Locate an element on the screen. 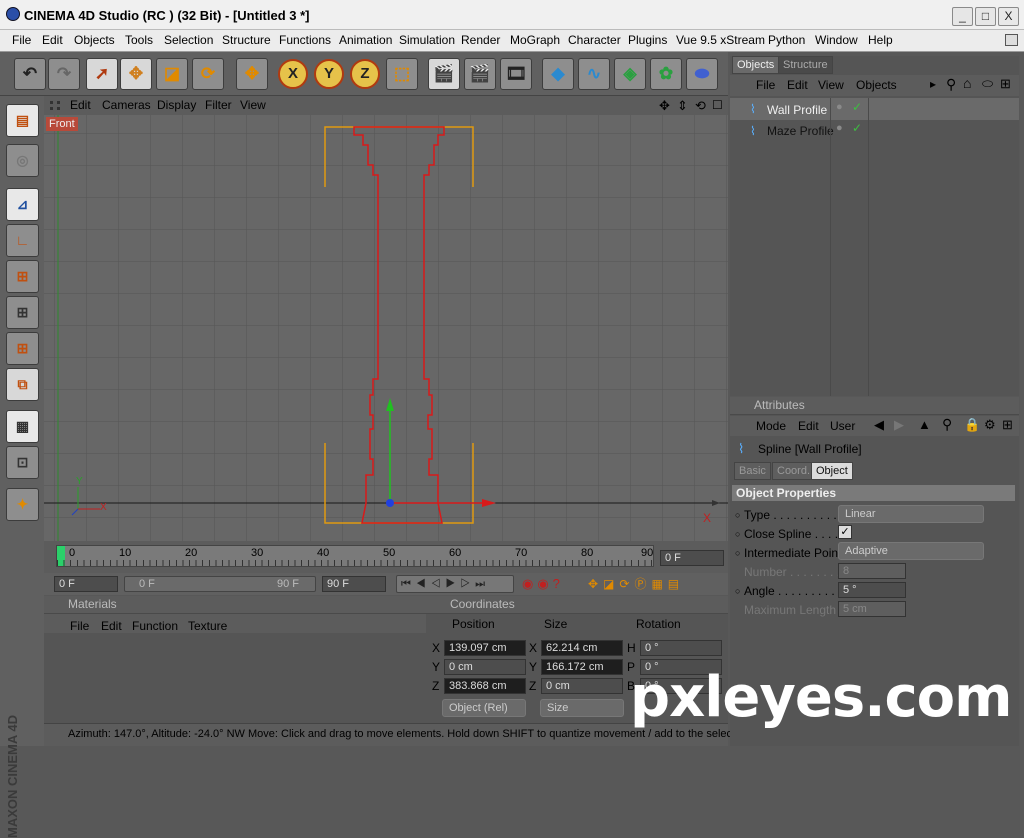 The width and height of the screenshot is (1024, 838). tab-structure: Structure is located at coordinates (805, 65).